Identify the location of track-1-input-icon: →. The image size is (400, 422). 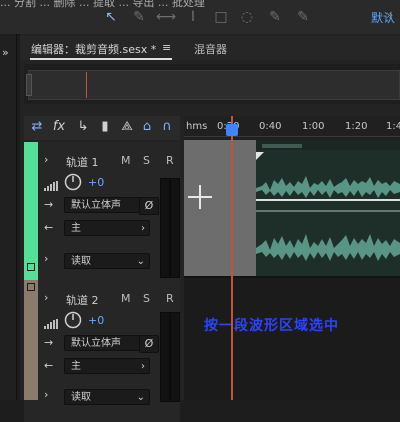
(49, 204).